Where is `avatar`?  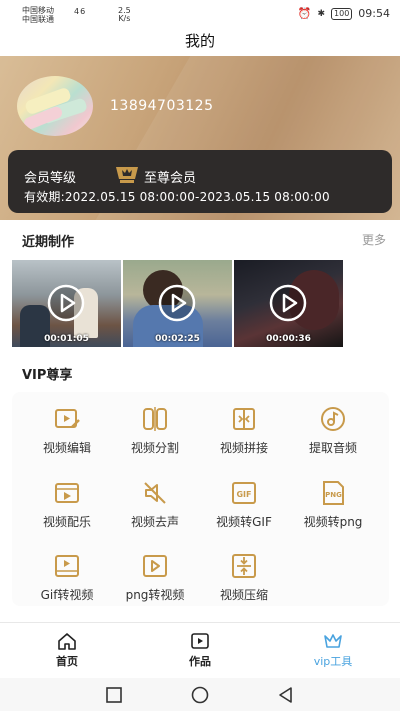 avatar is located at coordinates (55, 106).